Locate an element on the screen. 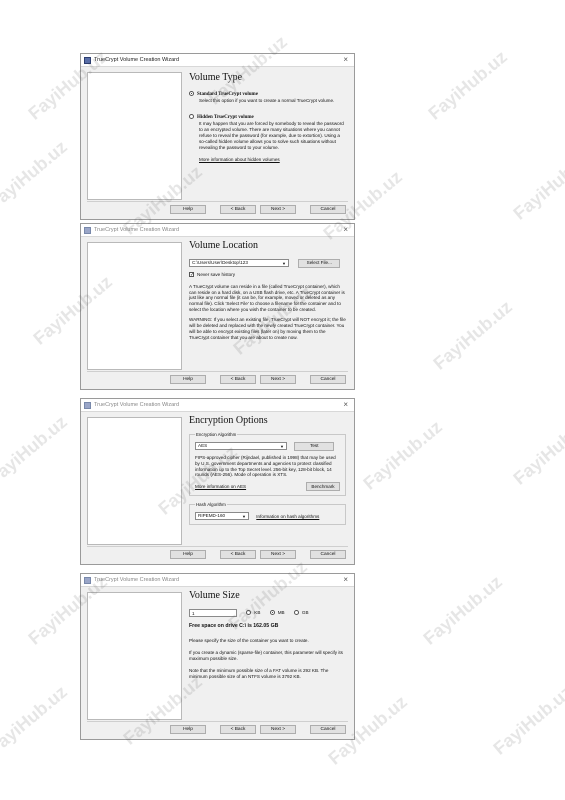  hash-info-link: Information on hash algorithms is located at coordinates (287, 516).